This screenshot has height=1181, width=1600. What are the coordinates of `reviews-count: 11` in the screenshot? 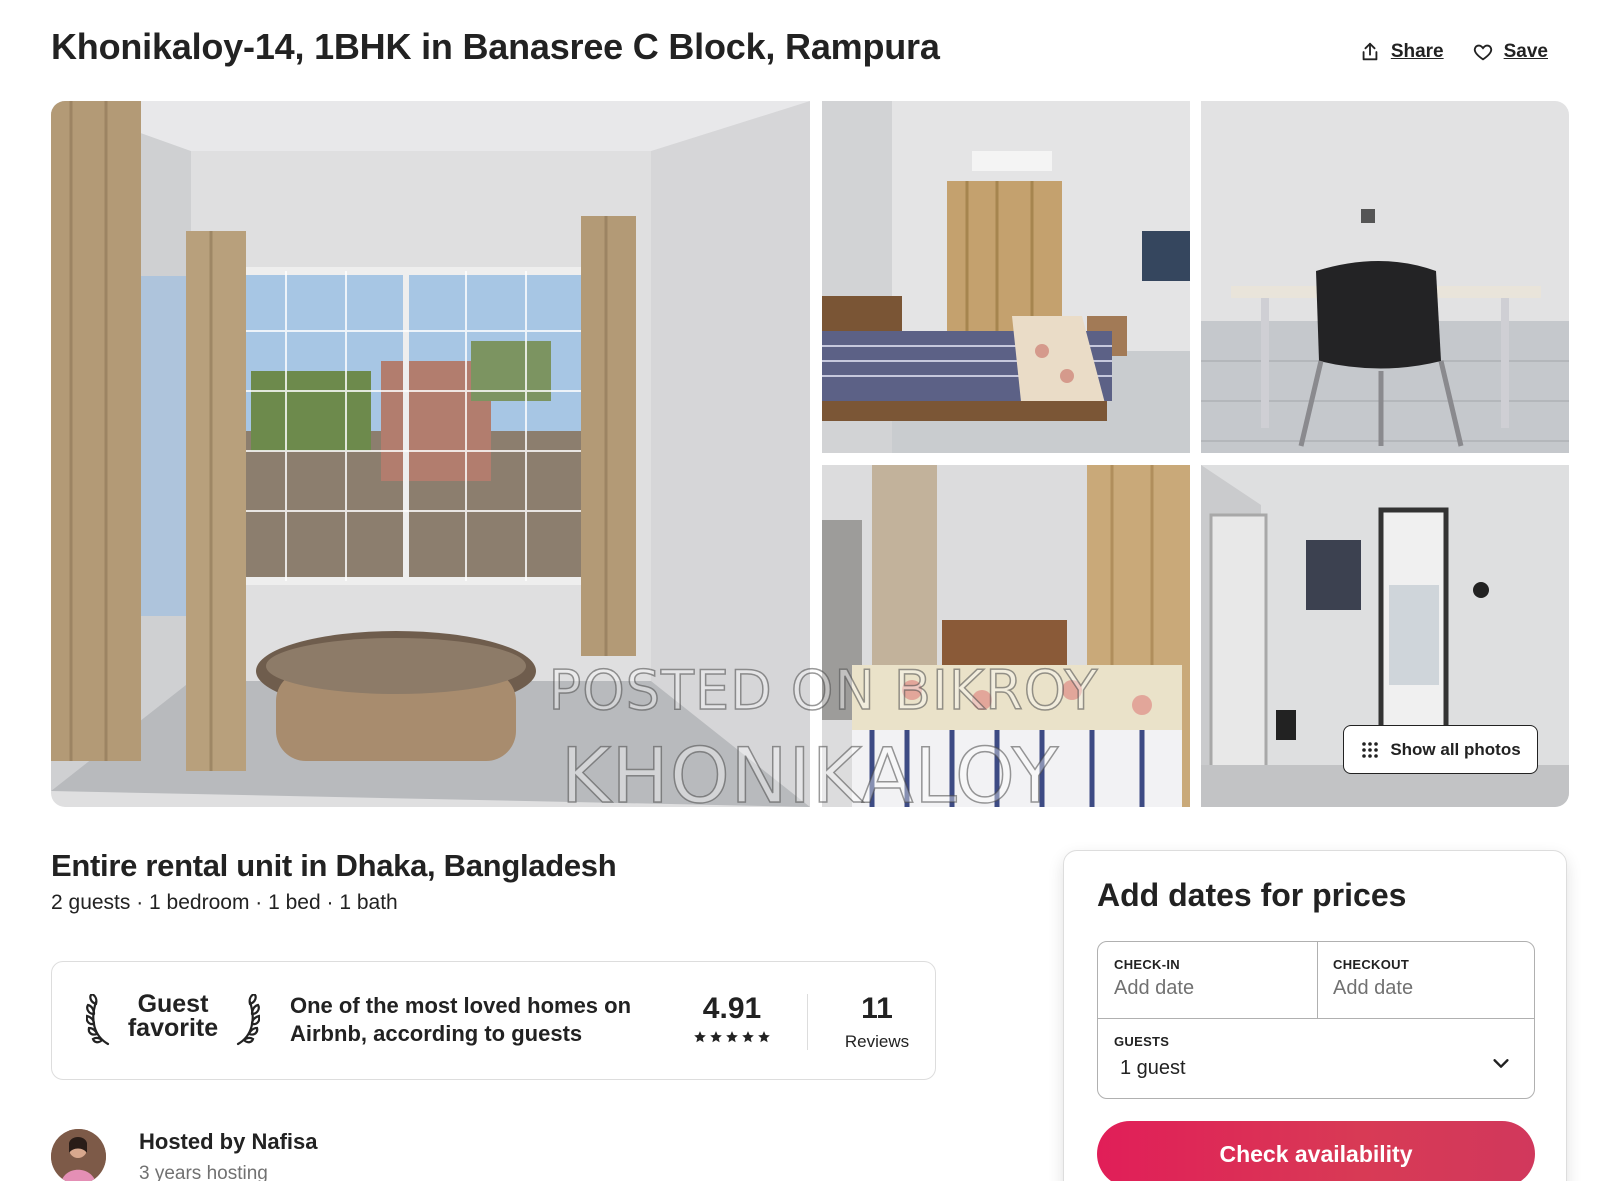 It's located at (877, 1008).